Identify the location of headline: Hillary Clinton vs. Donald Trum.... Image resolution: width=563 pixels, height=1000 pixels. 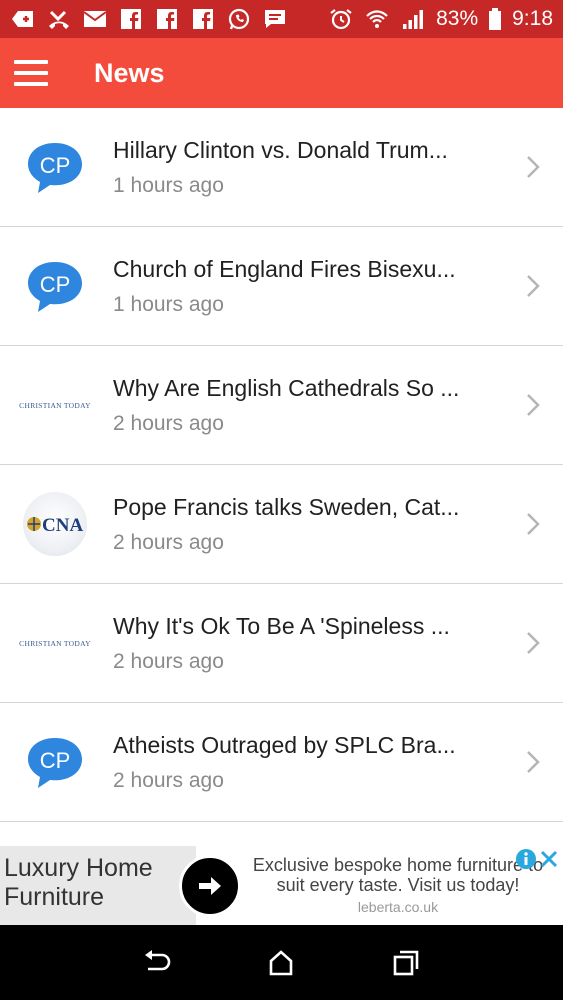
(280, 149).